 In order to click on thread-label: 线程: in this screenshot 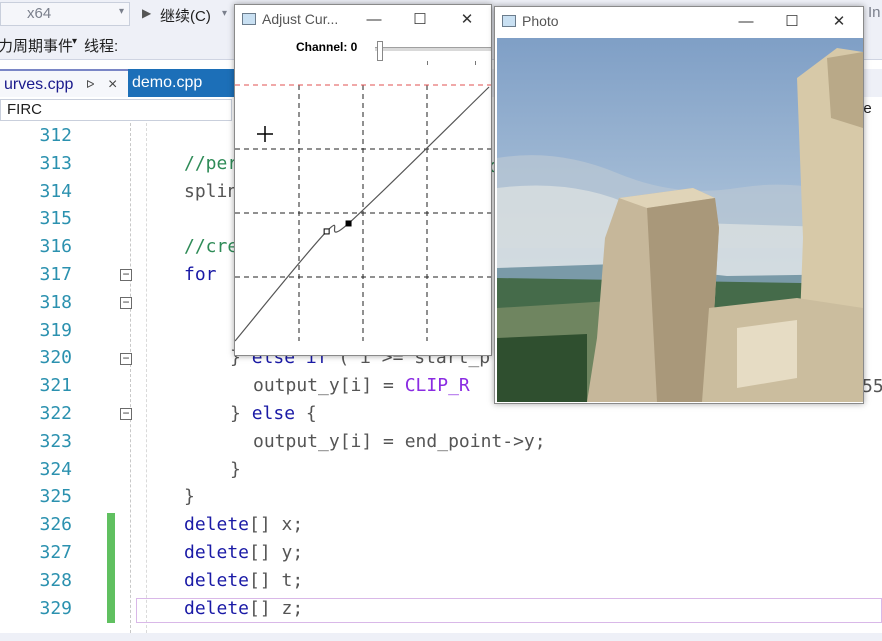, I will do `click(101, 46)`.